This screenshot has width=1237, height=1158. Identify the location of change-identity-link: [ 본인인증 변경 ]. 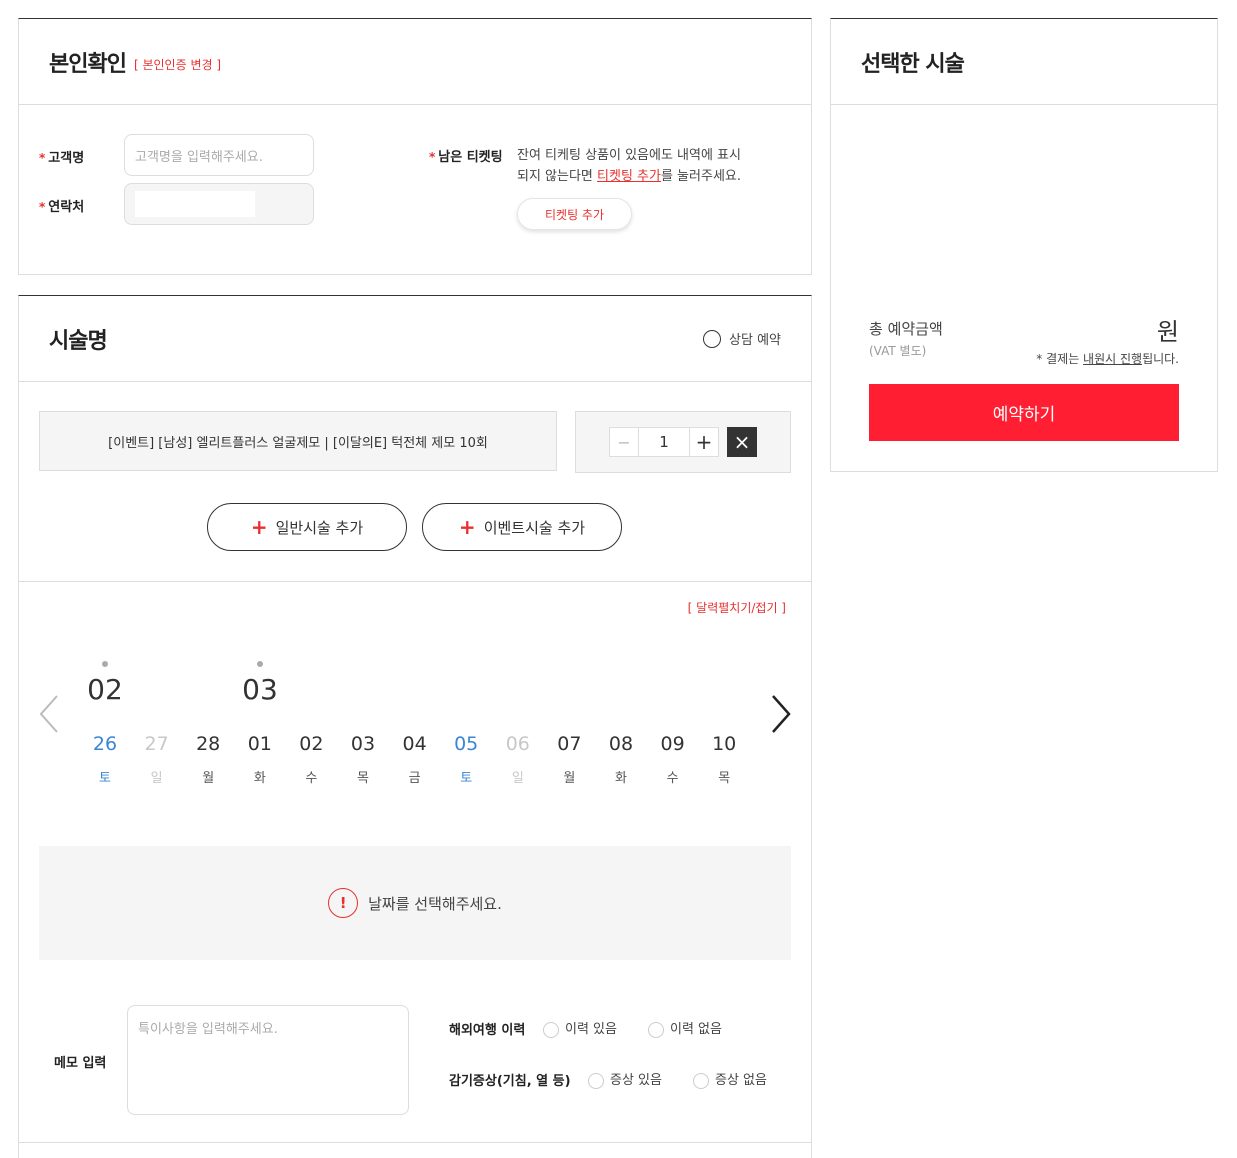
(177, 64).